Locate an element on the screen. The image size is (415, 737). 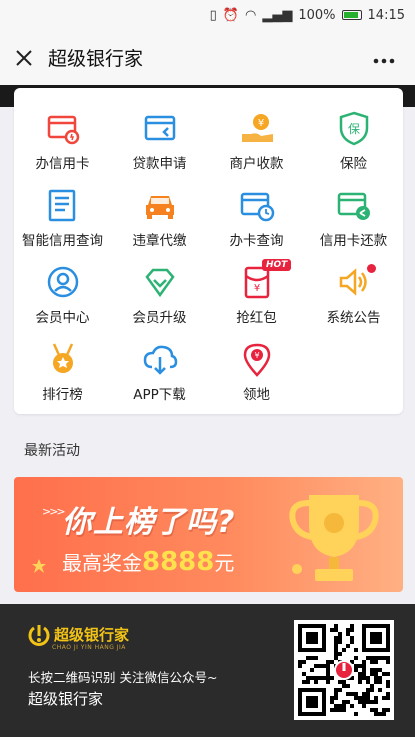
menu-item-5: 违章代缴 is located at coordinates (159, 213).